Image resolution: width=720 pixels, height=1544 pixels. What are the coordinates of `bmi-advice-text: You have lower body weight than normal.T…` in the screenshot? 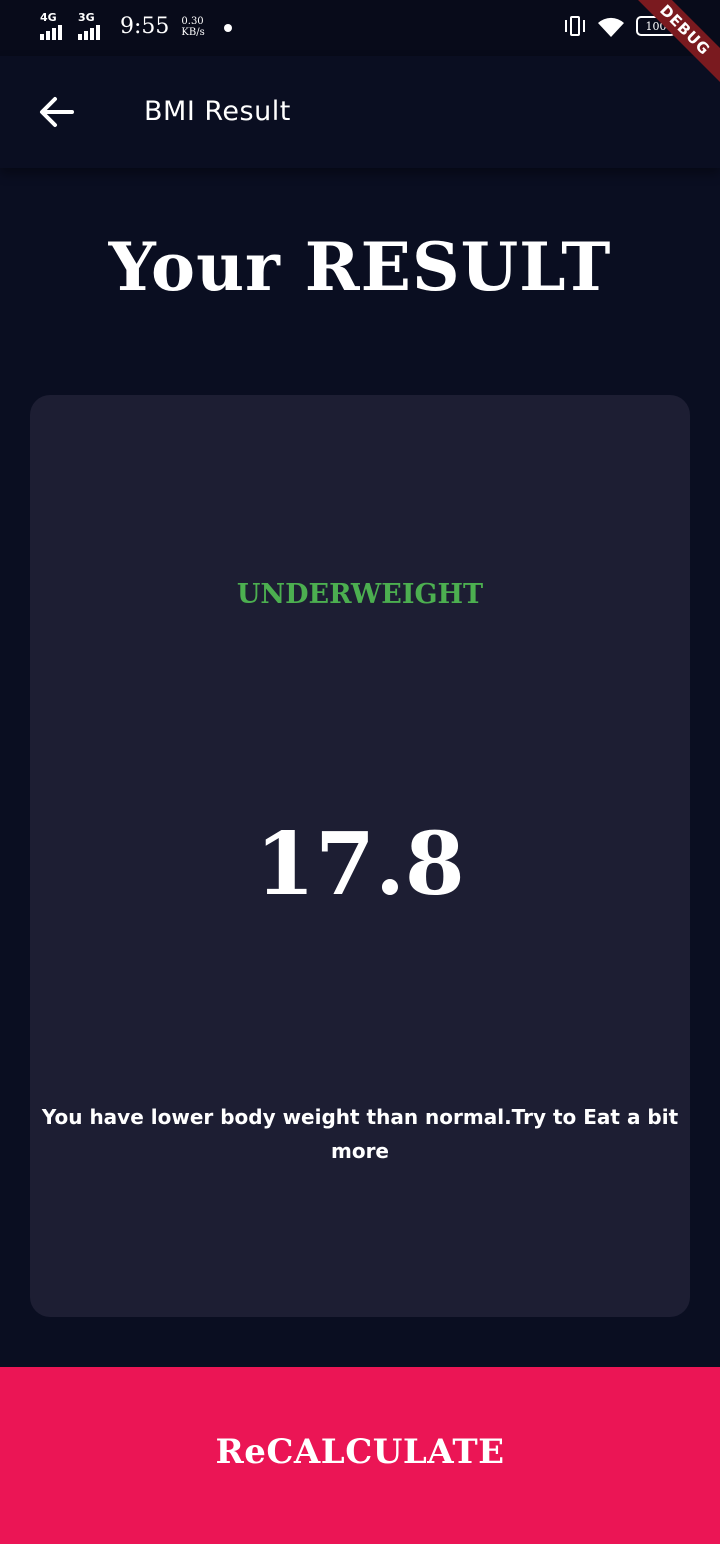 It's located at (360, 1134).